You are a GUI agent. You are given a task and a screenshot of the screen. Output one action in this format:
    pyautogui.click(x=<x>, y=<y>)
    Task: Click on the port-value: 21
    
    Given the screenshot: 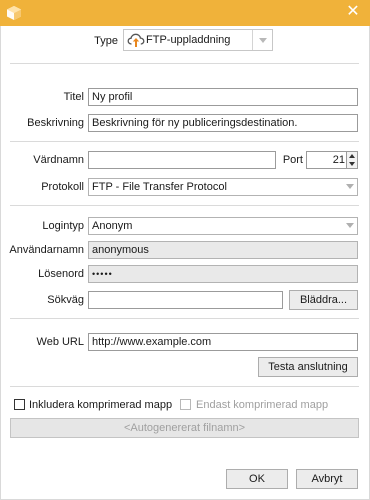 What is the action you would take?
    pyautogui.click(x=338, y=160)
    